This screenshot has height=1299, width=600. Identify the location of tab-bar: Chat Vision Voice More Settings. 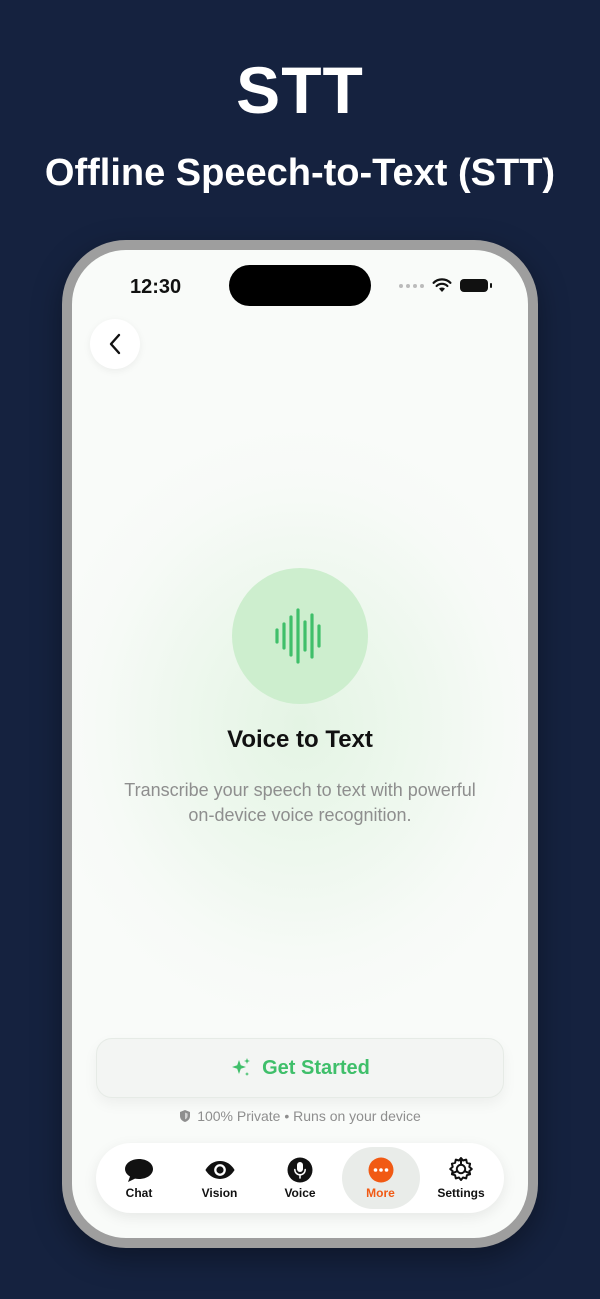
(300, 1178).